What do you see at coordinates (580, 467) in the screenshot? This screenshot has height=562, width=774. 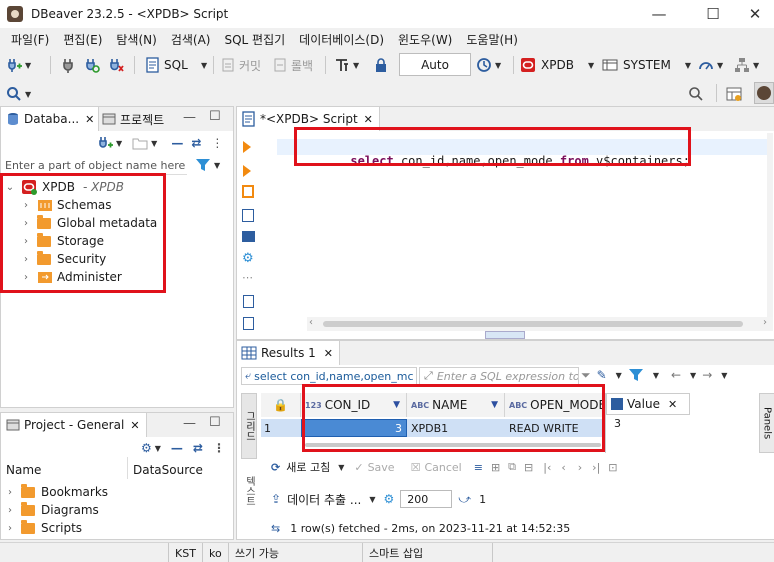 I see `next-icon: ›` at bounding box center [580, 467].